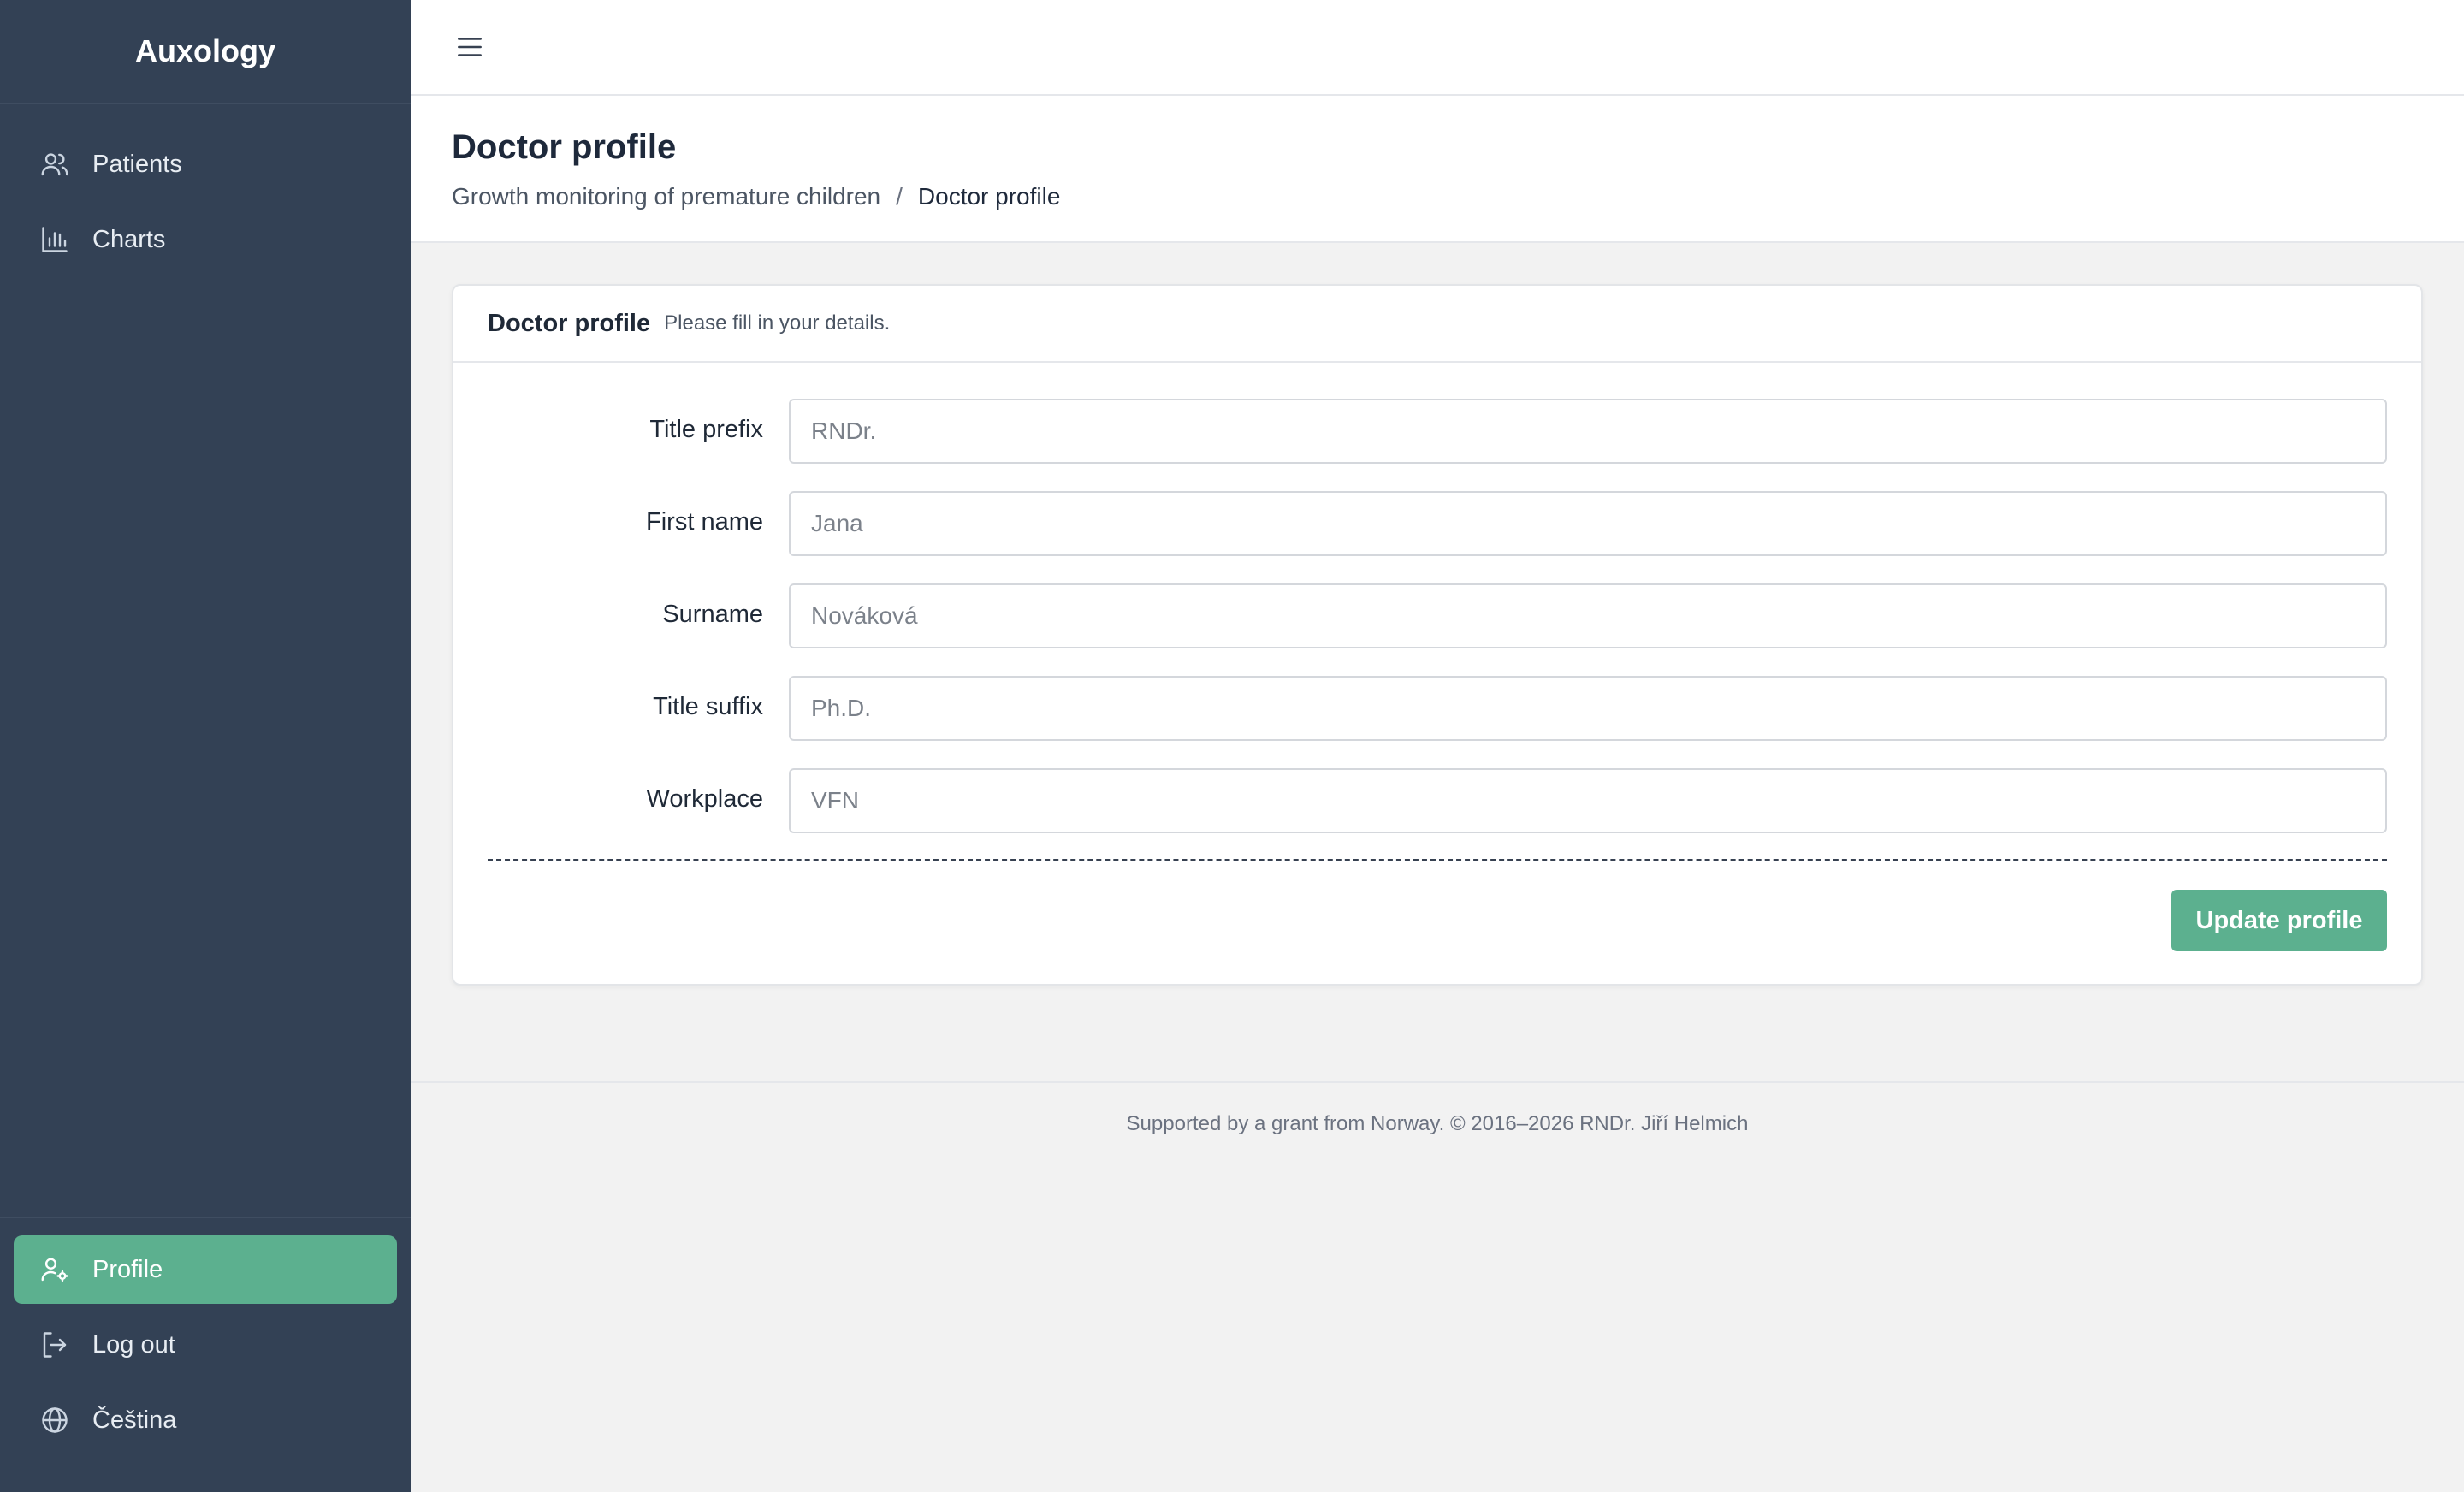 This screenshot has height=1492, width=2464. Describe the element at coordinates (205, 1420) in the screenshot. I see `sidebar-item-language: Čeština` at that location.